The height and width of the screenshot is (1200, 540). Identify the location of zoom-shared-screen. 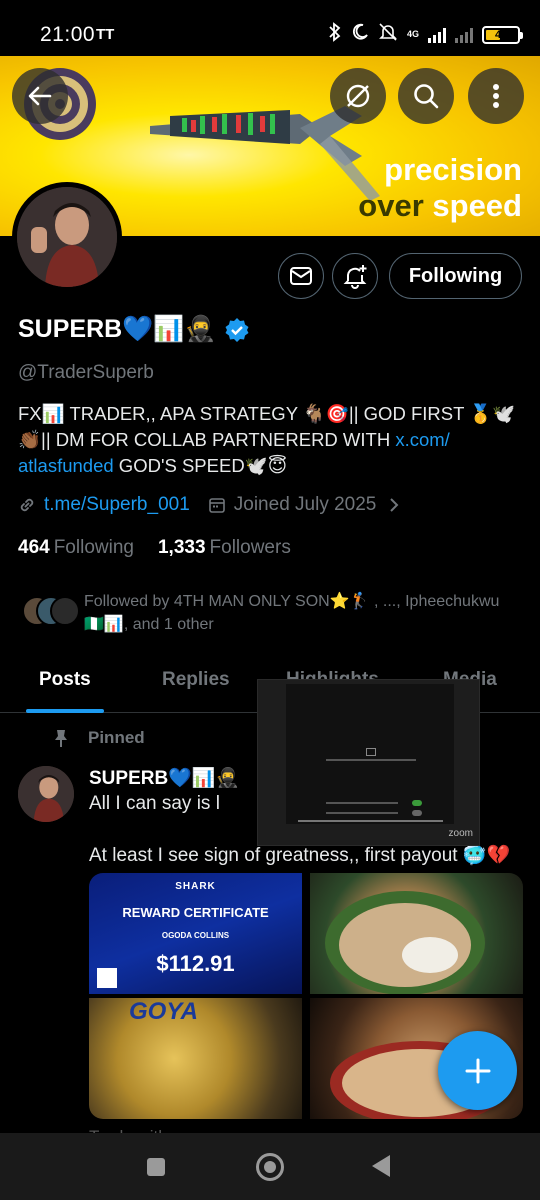
(370, 754).